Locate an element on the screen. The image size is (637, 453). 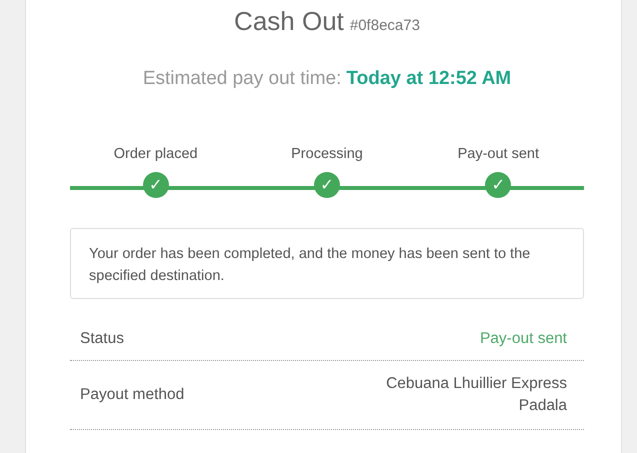
order-id: #0f8eca73 is located at coordinates (385, 25).